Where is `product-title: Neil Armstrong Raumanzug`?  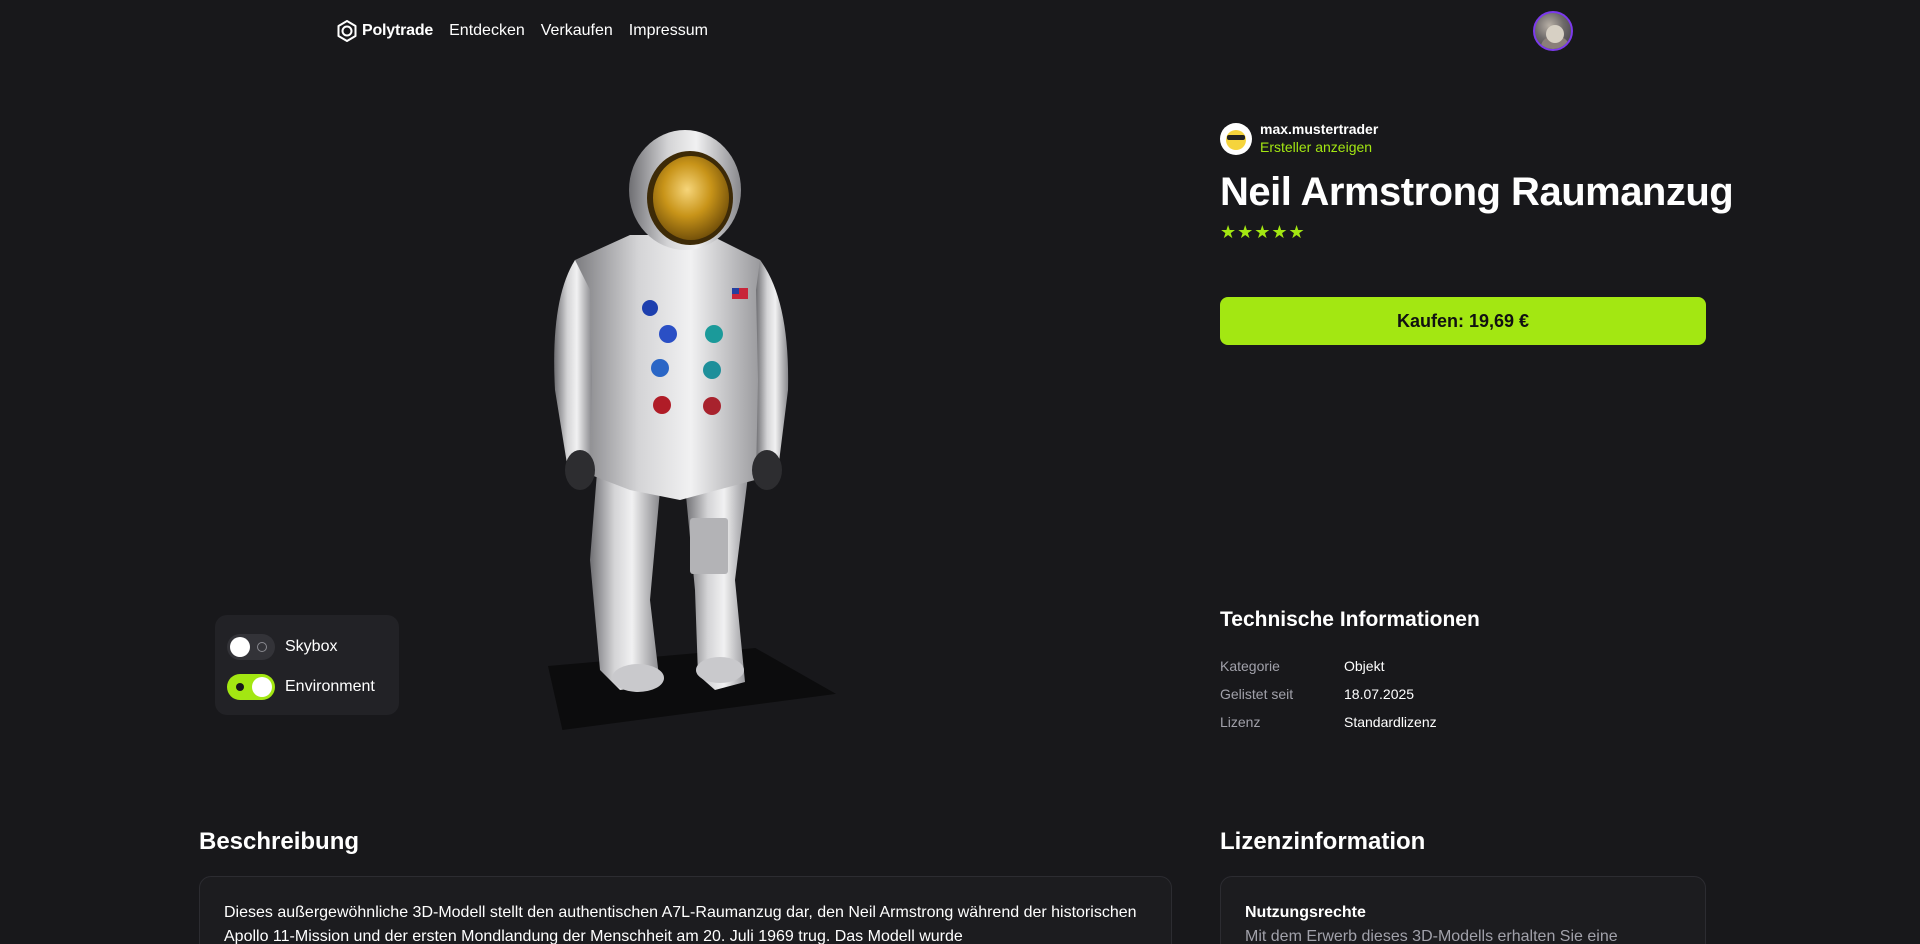
product-title: Neil Armstrong Raumanzug is located at coordinates (1477, 192).